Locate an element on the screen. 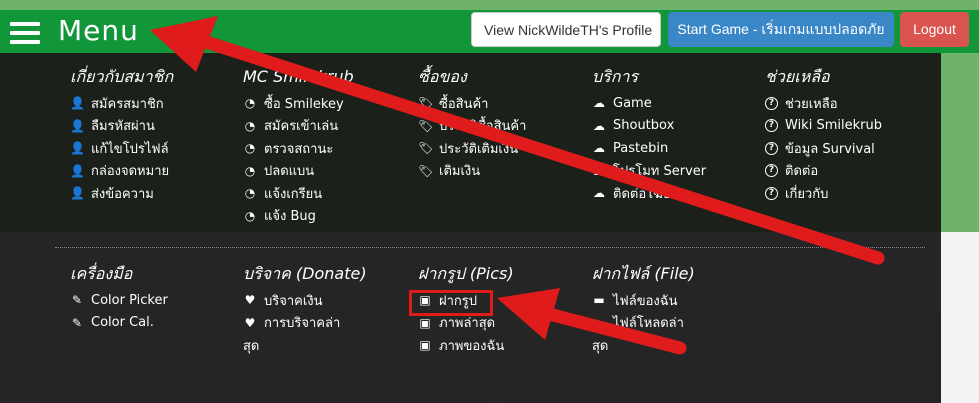 The height and width of the screenshot is (403, 979). menu-item-label: Shoutbox is located at coordinates (644, 126).